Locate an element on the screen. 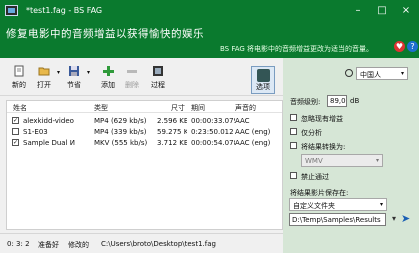  globe-icon is located at coordinates (349, 73).